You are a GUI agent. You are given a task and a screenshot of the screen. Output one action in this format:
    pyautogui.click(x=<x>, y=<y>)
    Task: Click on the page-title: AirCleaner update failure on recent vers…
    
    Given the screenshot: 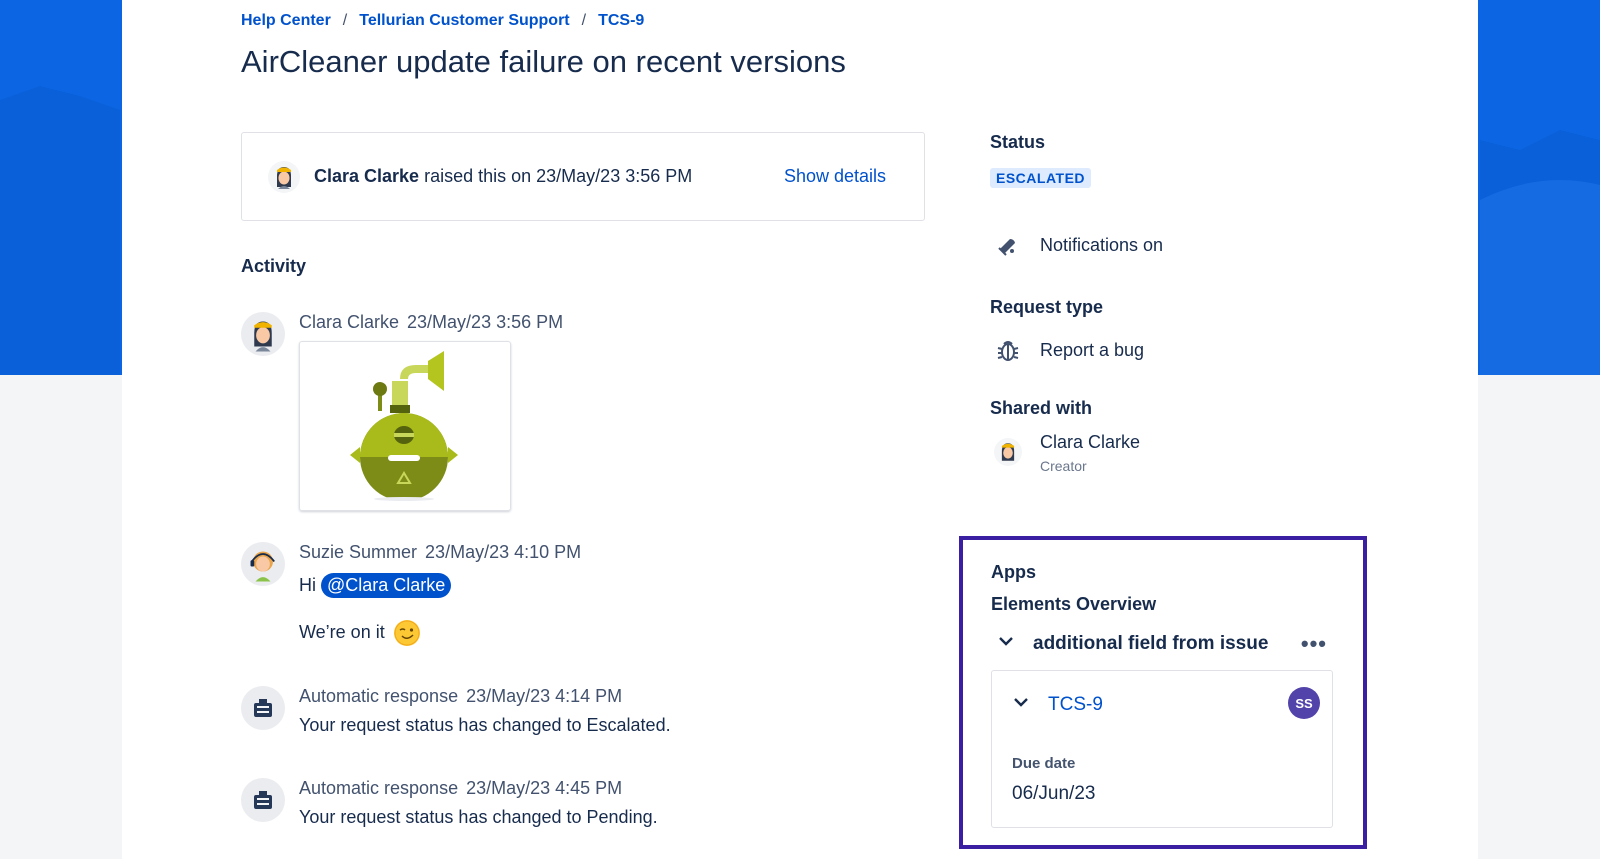 What is the action you would take?
    pyautogui.click(x=543, y=61)
    